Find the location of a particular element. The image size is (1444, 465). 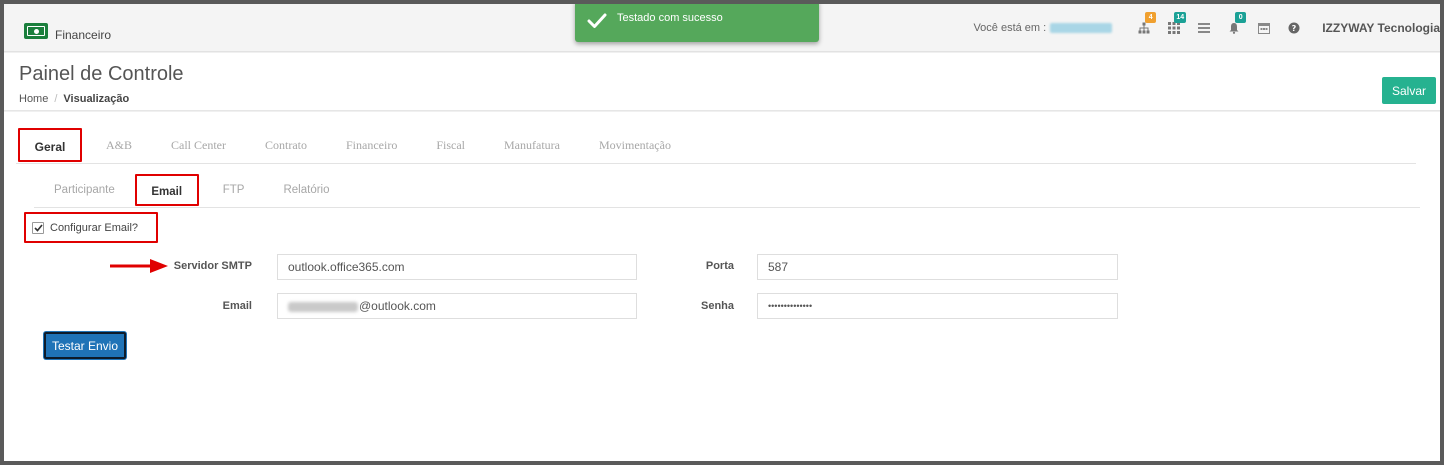

grid-icon is located at coordinates (1174, 28).